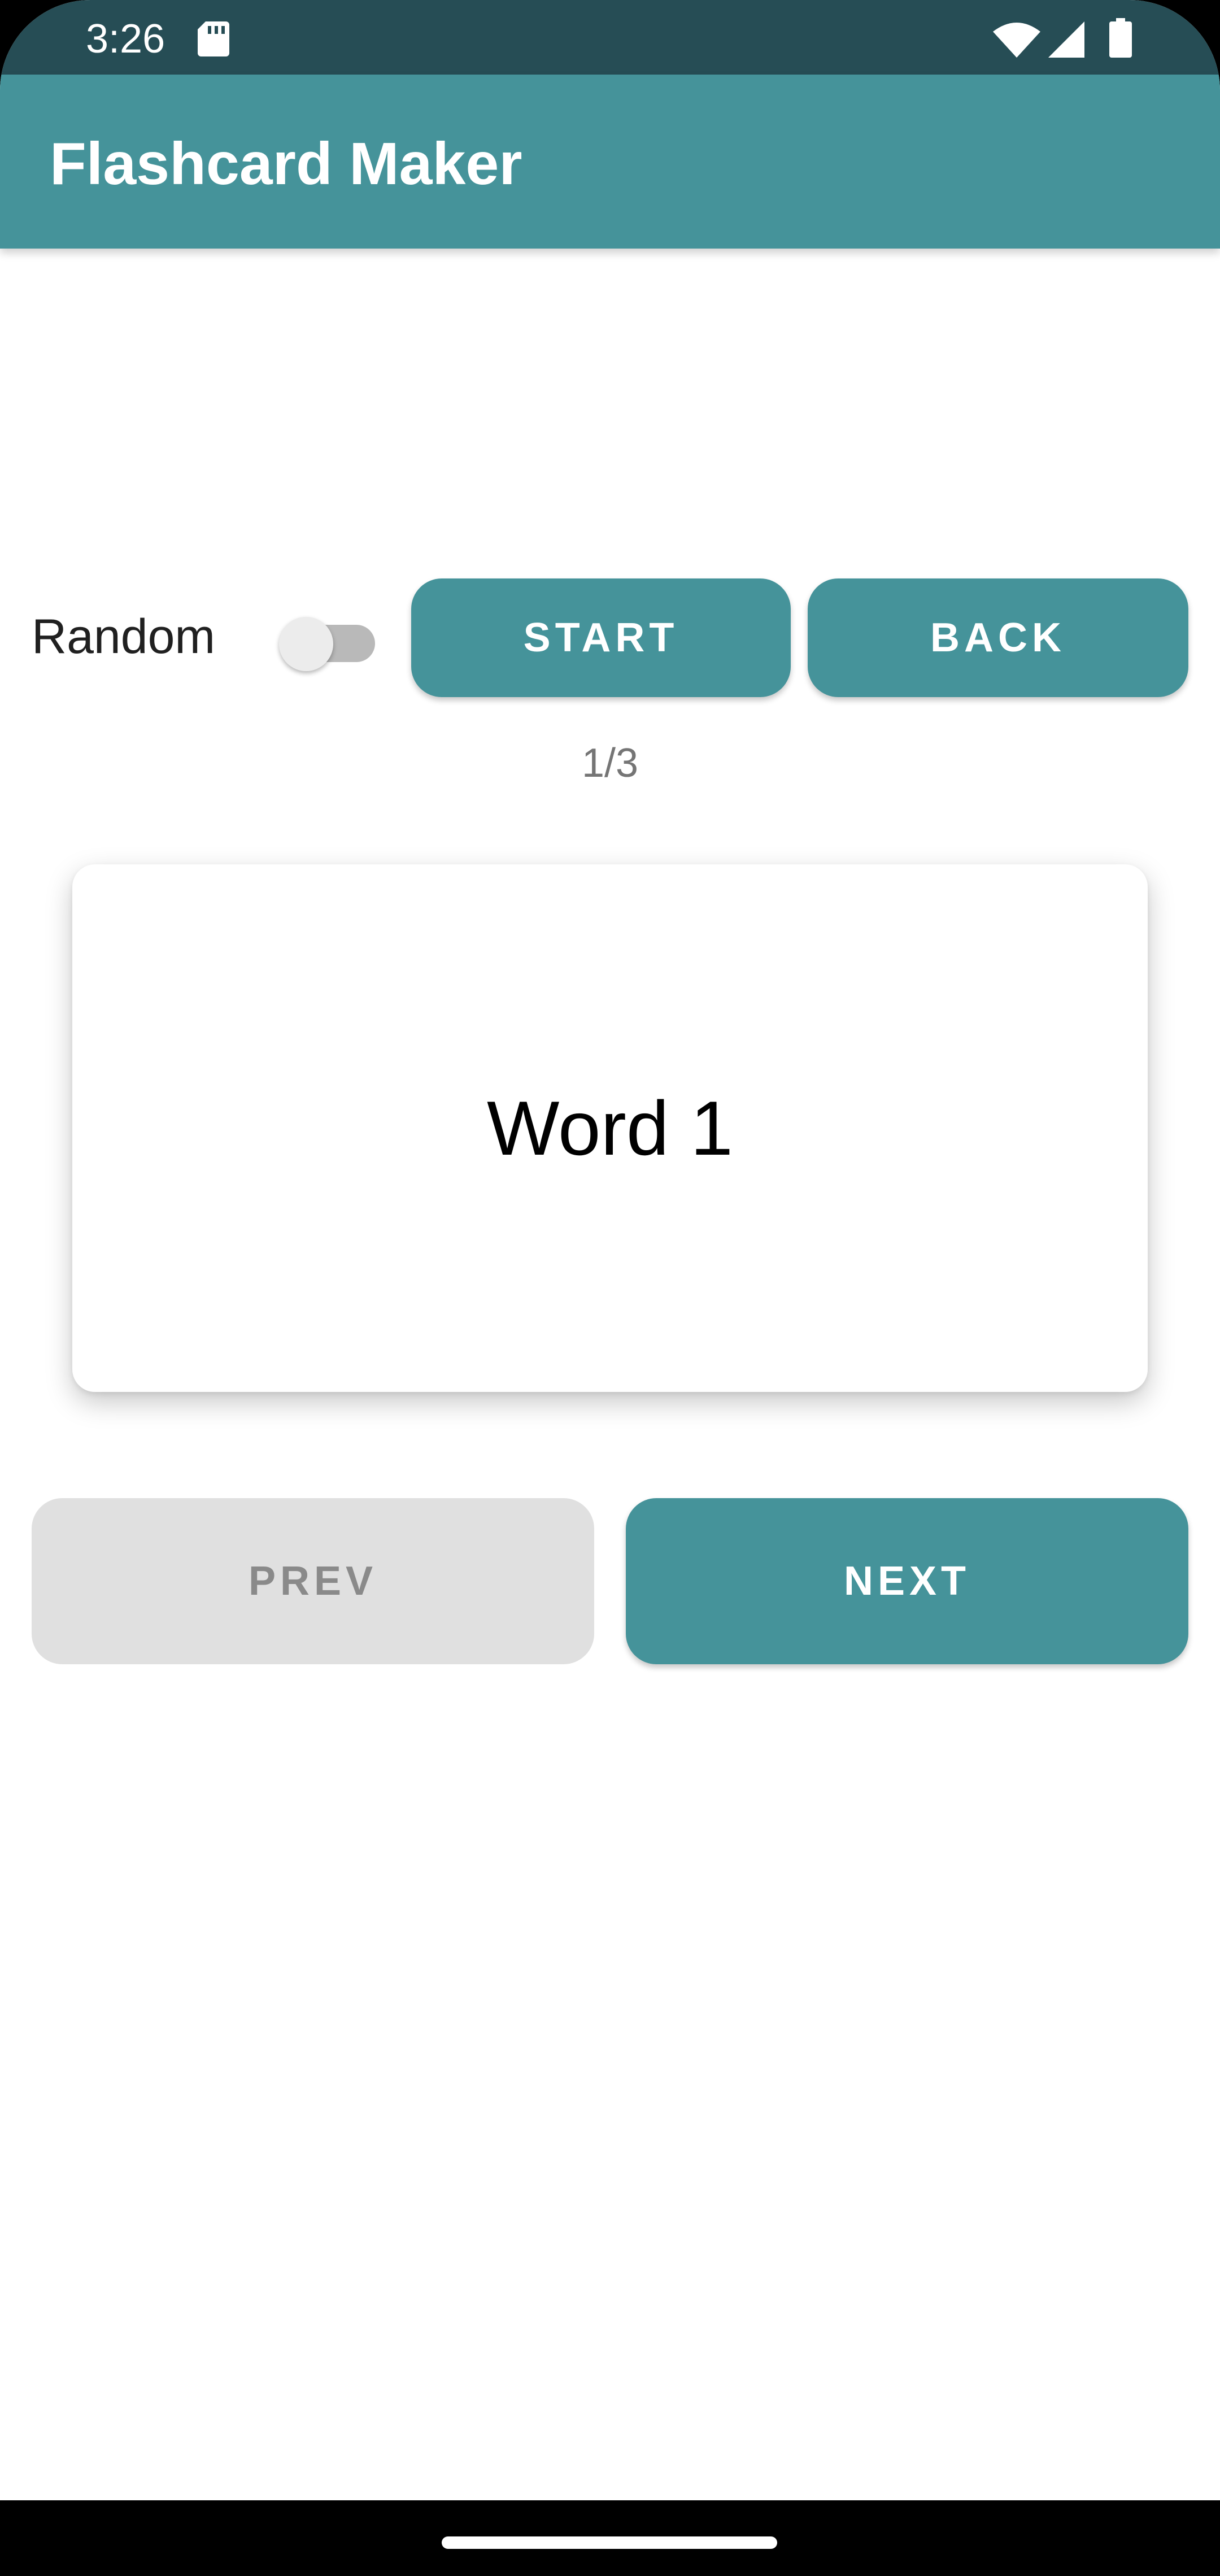 The width and height of the screenshot is (1220, 2576). I want to click on app-title: Flashcard Maker, so click(286, 163).